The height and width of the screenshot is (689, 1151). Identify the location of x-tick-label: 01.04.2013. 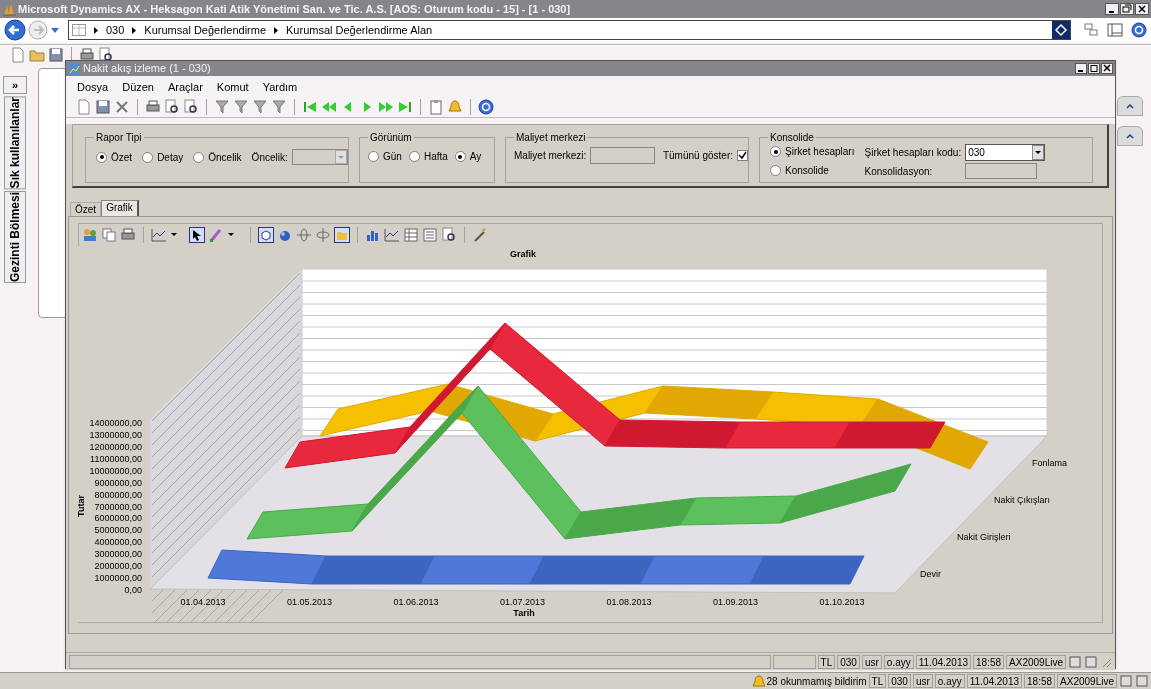
(203, 602).